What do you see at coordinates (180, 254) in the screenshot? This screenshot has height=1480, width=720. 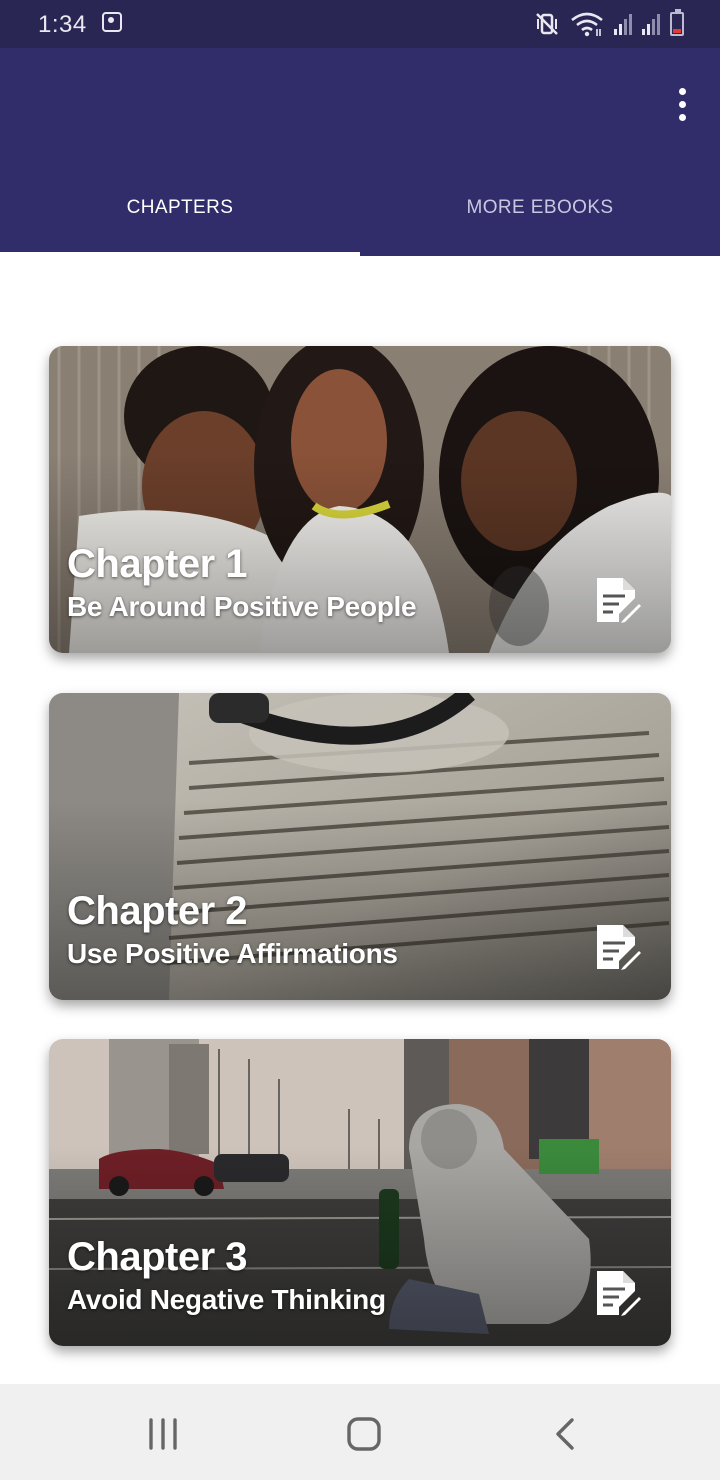 I see `tab-indicator` at bounding box center [180, 254].